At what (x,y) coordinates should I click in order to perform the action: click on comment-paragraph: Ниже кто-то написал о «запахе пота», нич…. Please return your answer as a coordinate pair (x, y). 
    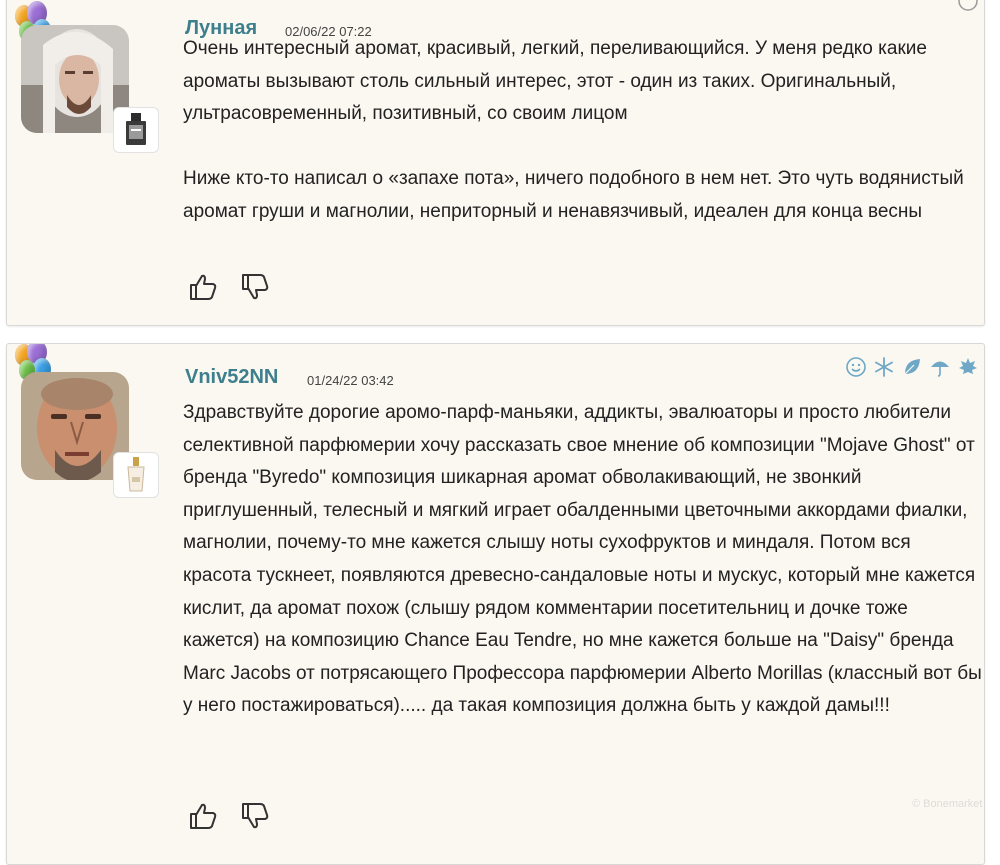
    Looking at the image, I should click on (573, 195).